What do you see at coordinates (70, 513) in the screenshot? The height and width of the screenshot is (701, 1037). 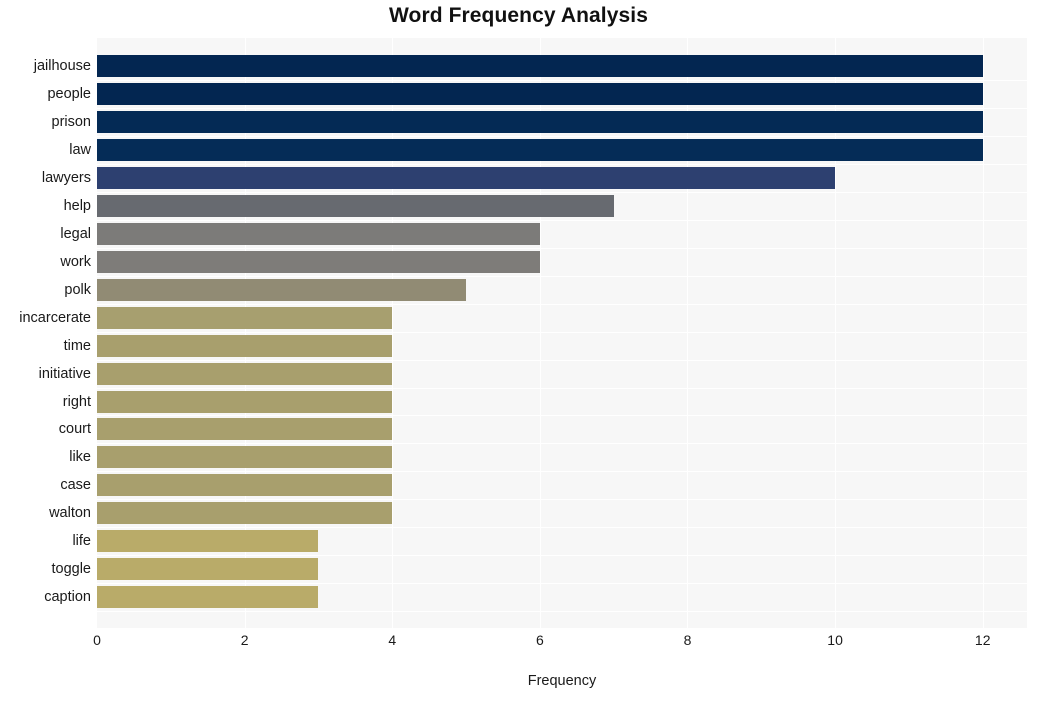 I see `y-axis-tick-label: walton` at bounding box center [70, 513].